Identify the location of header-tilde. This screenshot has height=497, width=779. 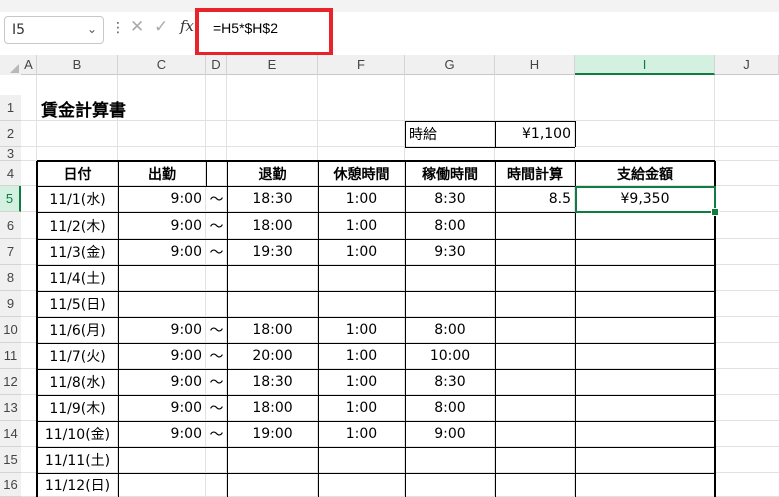
(216, 173).